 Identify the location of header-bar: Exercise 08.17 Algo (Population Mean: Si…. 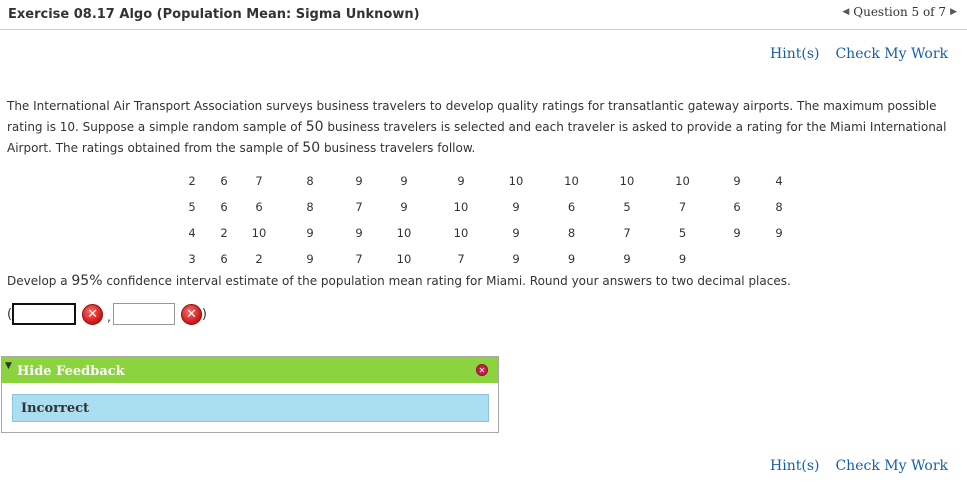
(483, 15).